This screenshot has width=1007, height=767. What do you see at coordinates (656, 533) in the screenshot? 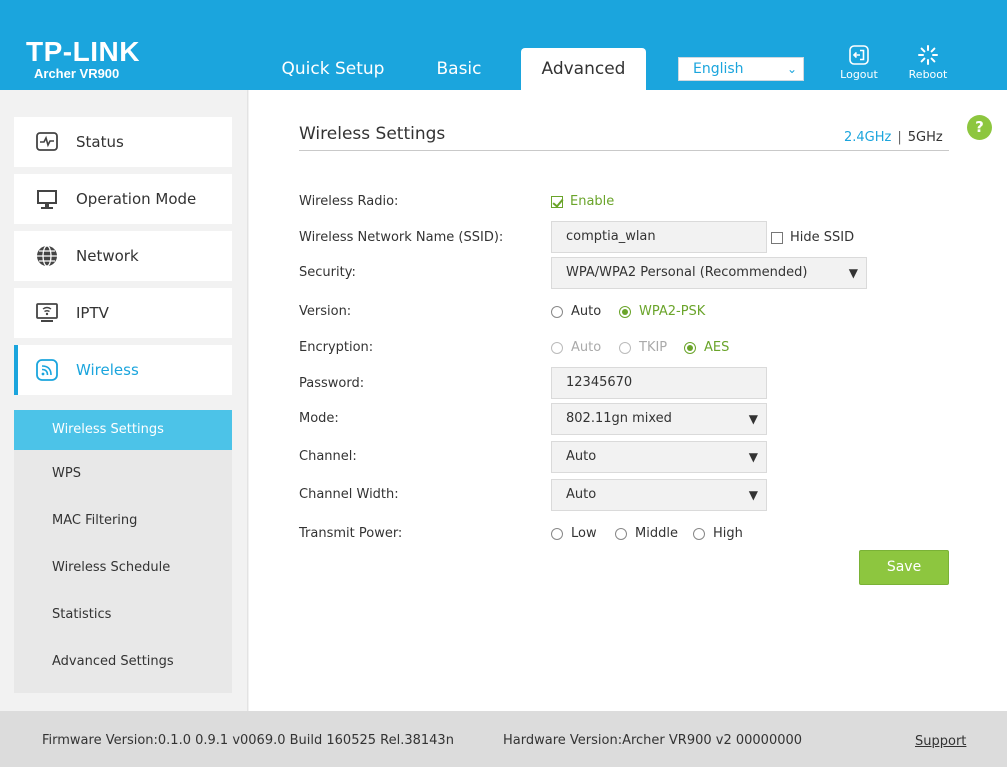
I see `radio-label: Middle` at bounding box center [656, 533].